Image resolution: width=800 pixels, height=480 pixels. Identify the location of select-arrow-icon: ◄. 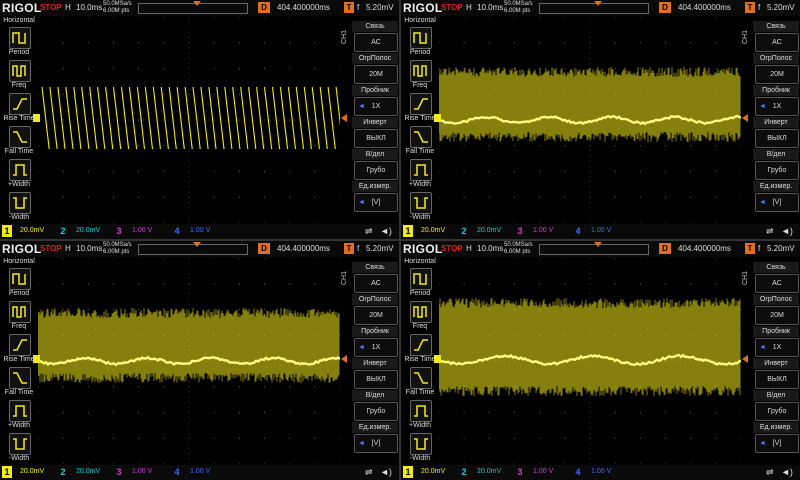
(361, 106).